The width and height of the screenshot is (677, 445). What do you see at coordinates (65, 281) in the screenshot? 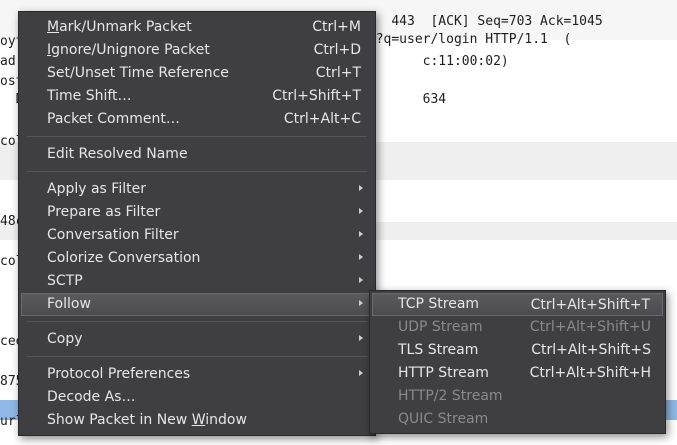
I see `menu-item-label: SCTP` at bounding box center [65, 281].